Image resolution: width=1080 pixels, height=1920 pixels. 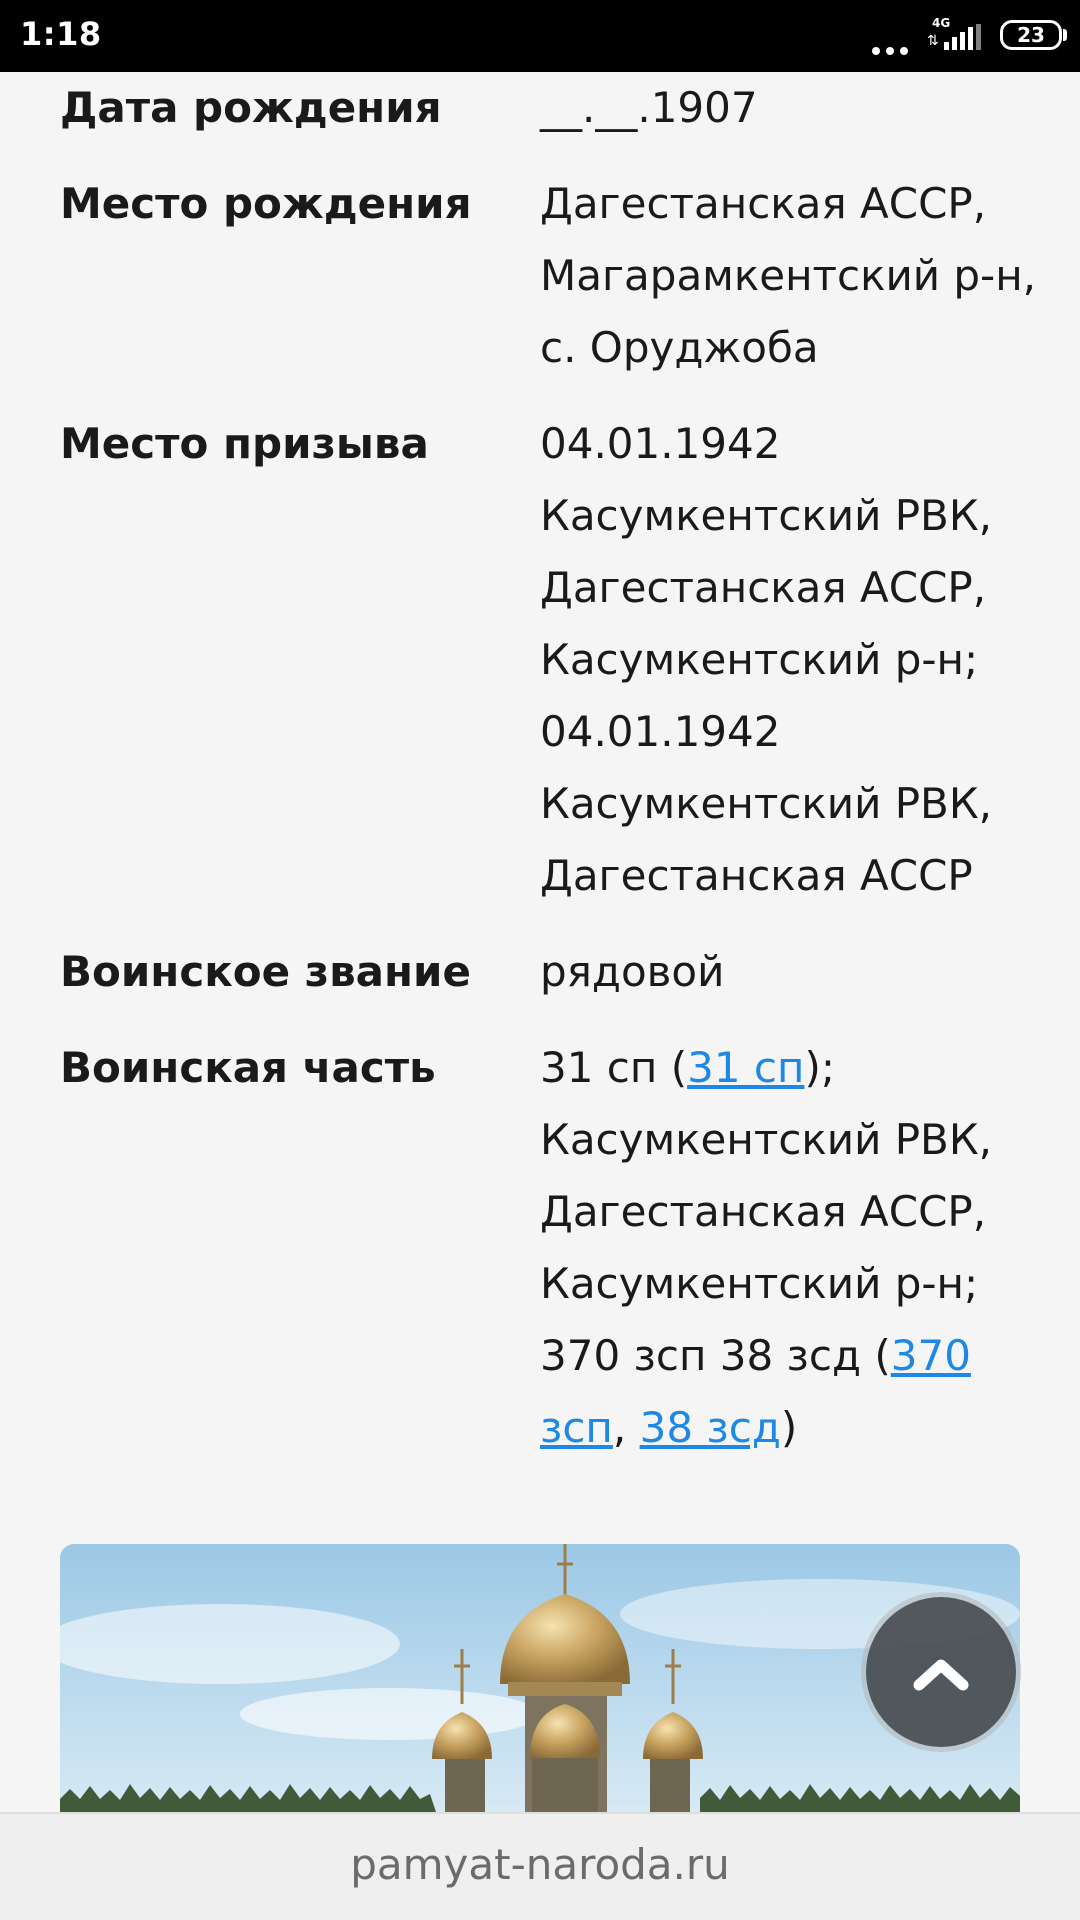 I want to click on info-row: Воинское звание рядовой, so click(x=540, y=984).